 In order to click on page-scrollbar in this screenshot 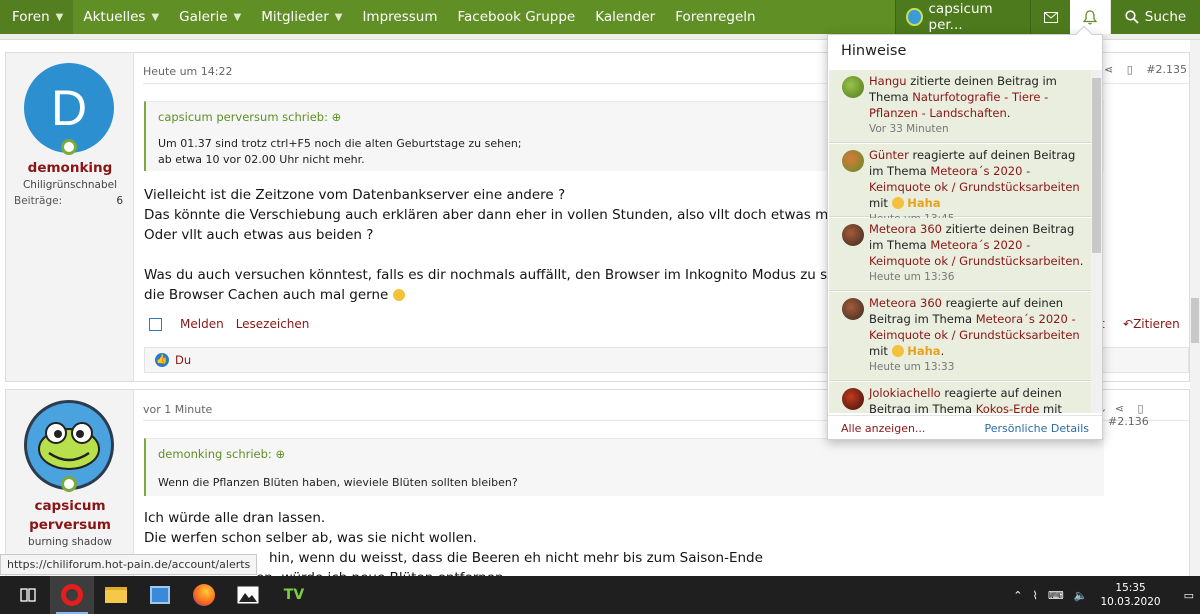, I will do `click(1195, 308)`.